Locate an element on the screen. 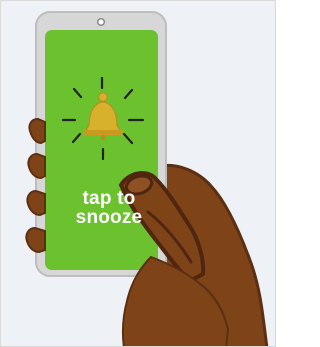 The height and width of the screenshot is (347, 320). tap-to-snooze-text: tap to snooze is located at coordinates (109, 208).